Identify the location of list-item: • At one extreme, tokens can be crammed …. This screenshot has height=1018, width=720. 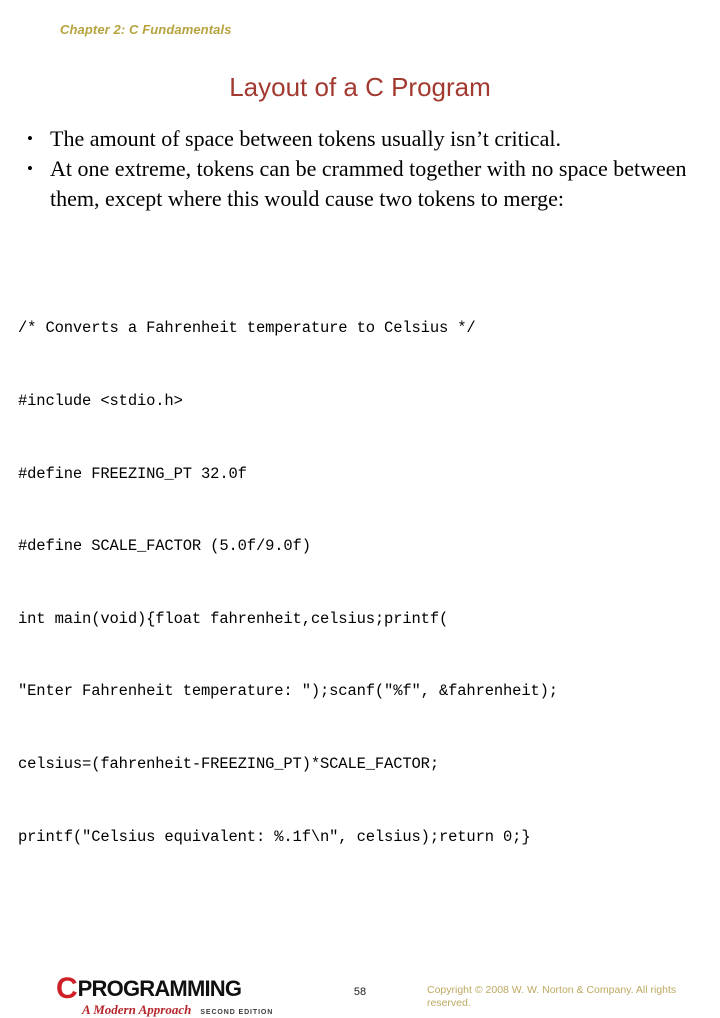
(363, 184).